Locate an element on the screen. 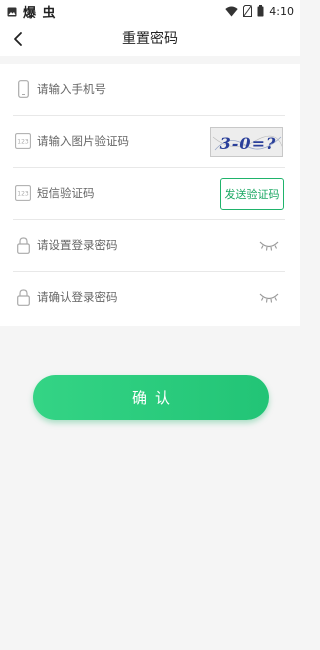 The width and height of the screenshot is (320, 650). confirm-password-row is located at coordinates (149, 298).